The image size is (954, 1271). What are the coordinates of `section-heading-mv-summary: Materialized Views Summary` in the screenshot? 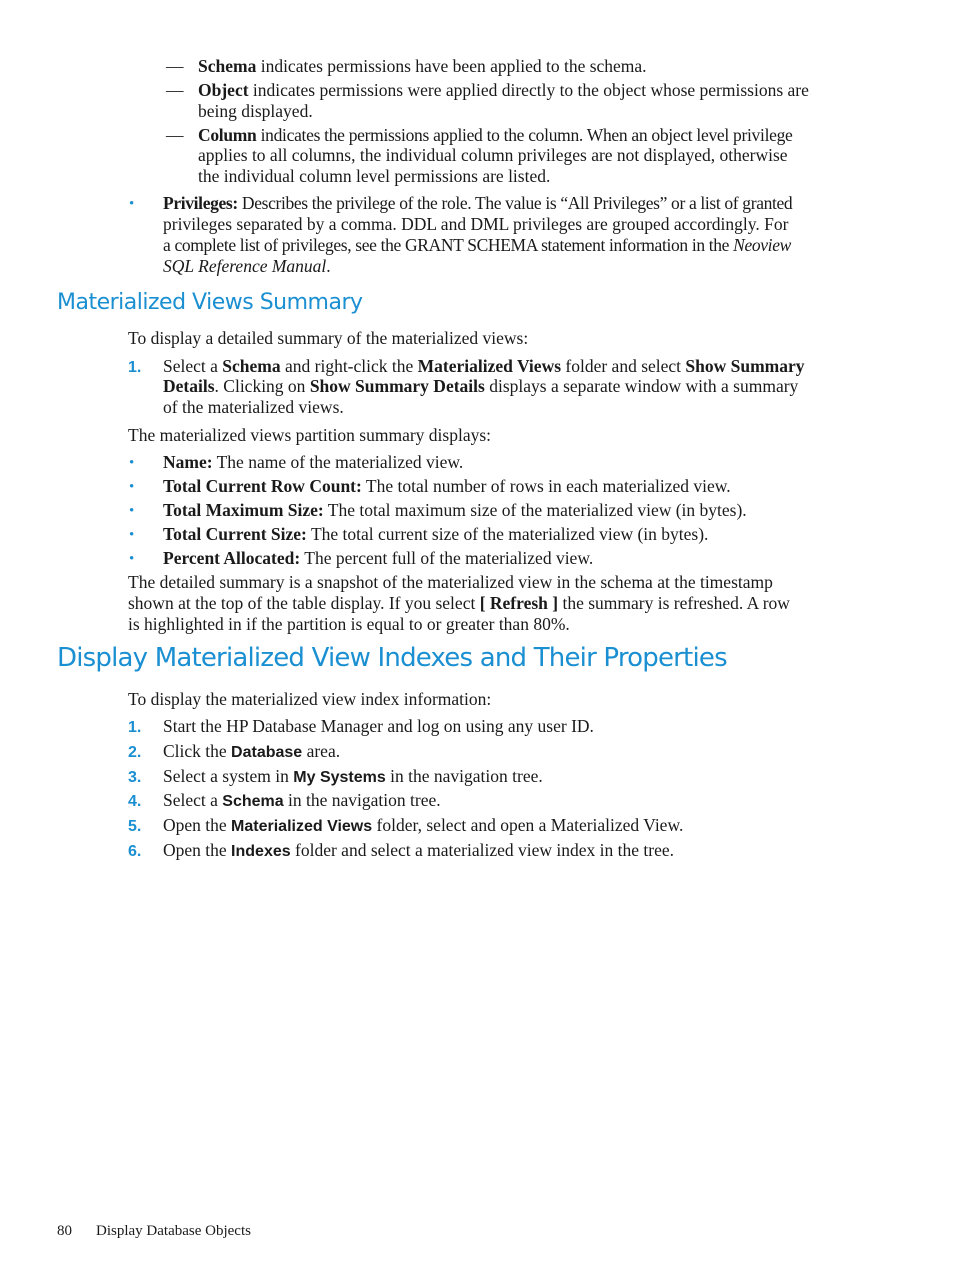 It's located at (210, 302).